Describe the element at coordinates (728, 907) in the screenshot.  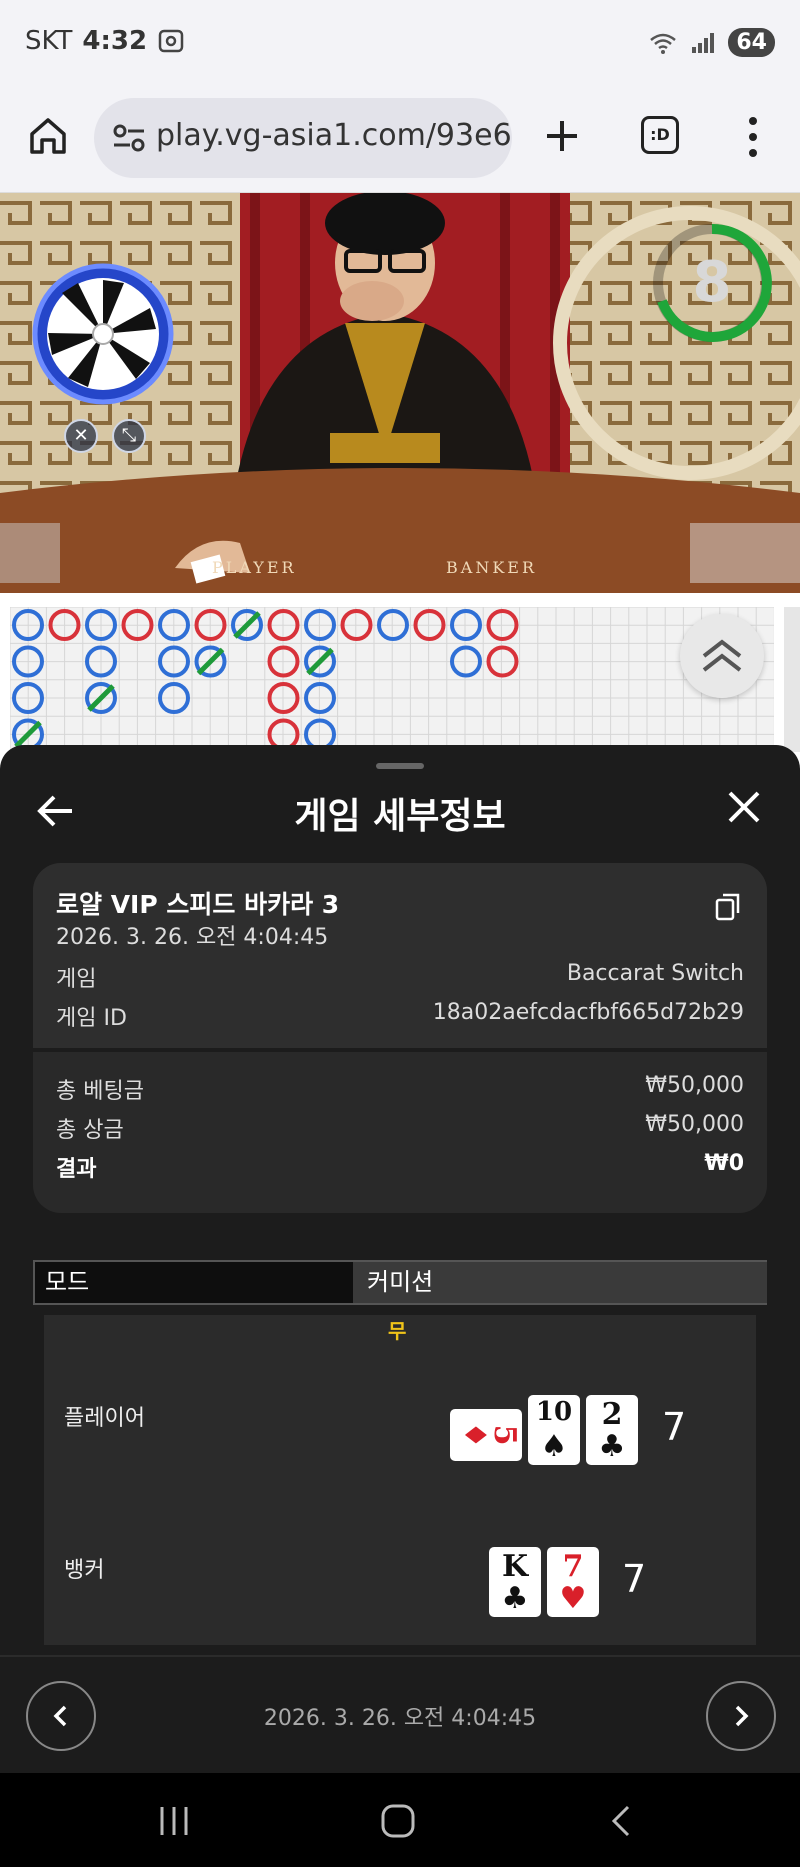
I see `copy-icon` at that location.